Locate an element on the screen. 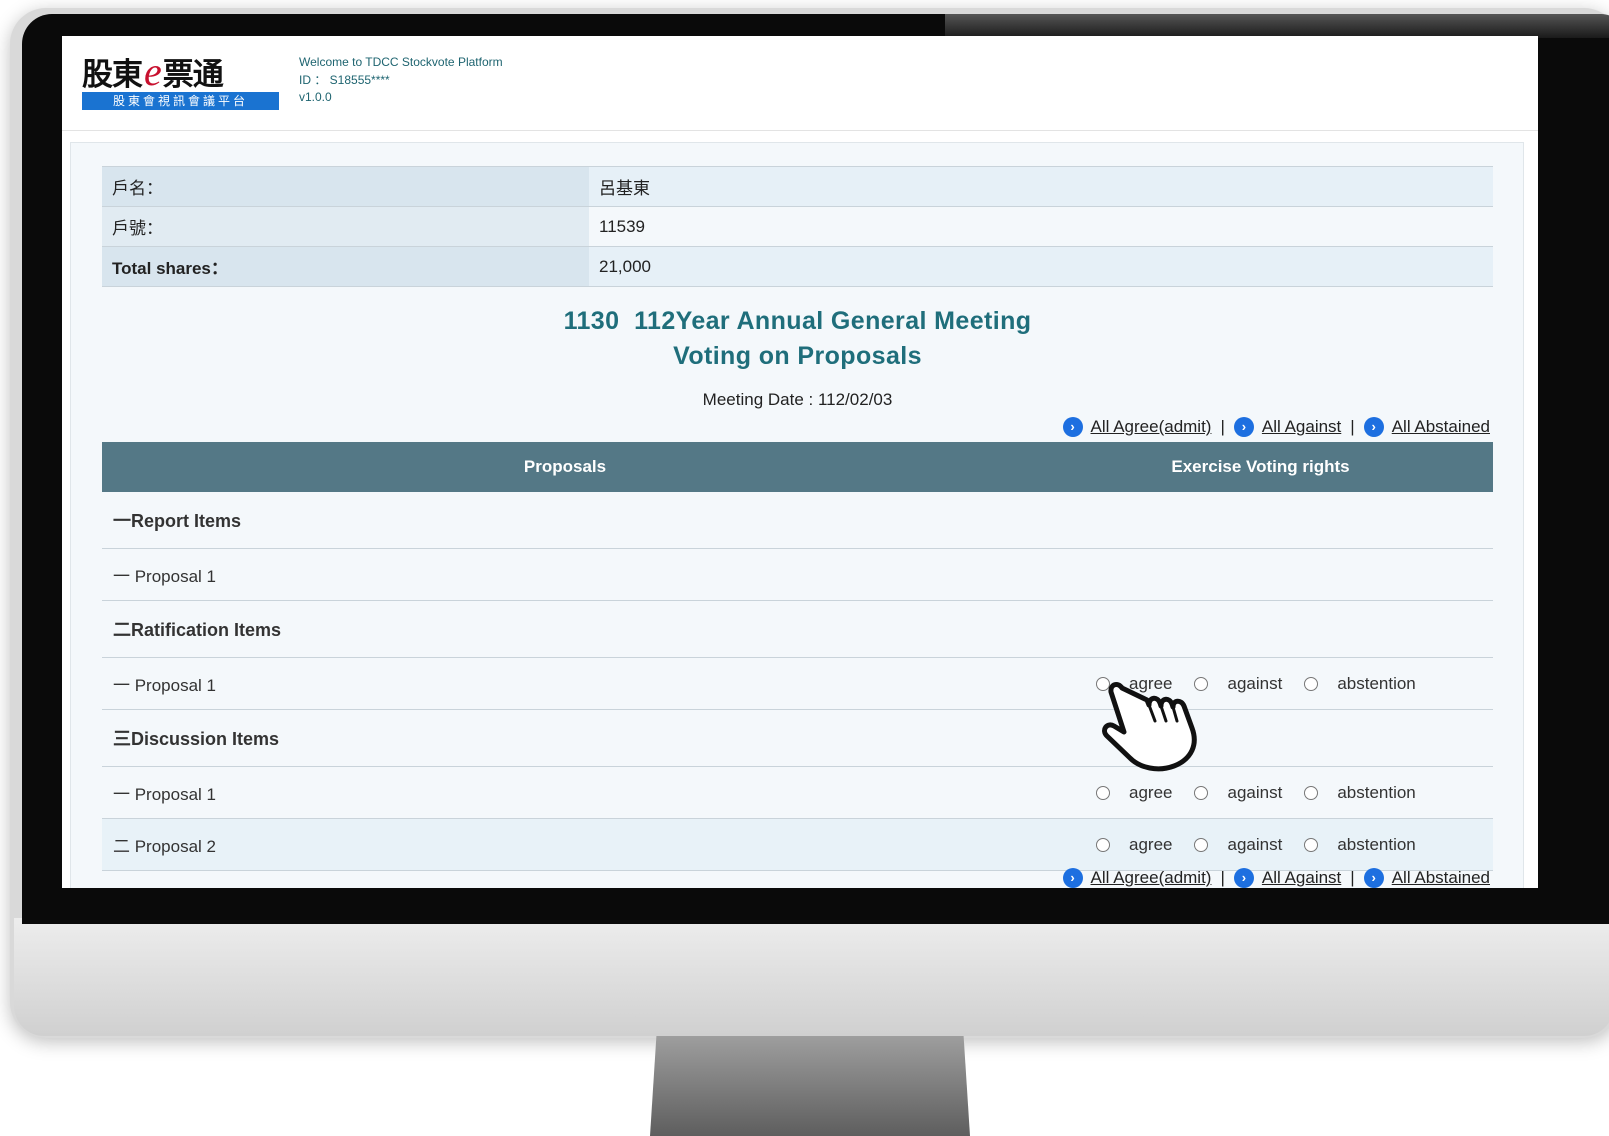 The width and height of the screenshot is (1609, 1136). meeting-title-line1: 1130 112Year Annual General Meeting is located at coordinates (797, 321).